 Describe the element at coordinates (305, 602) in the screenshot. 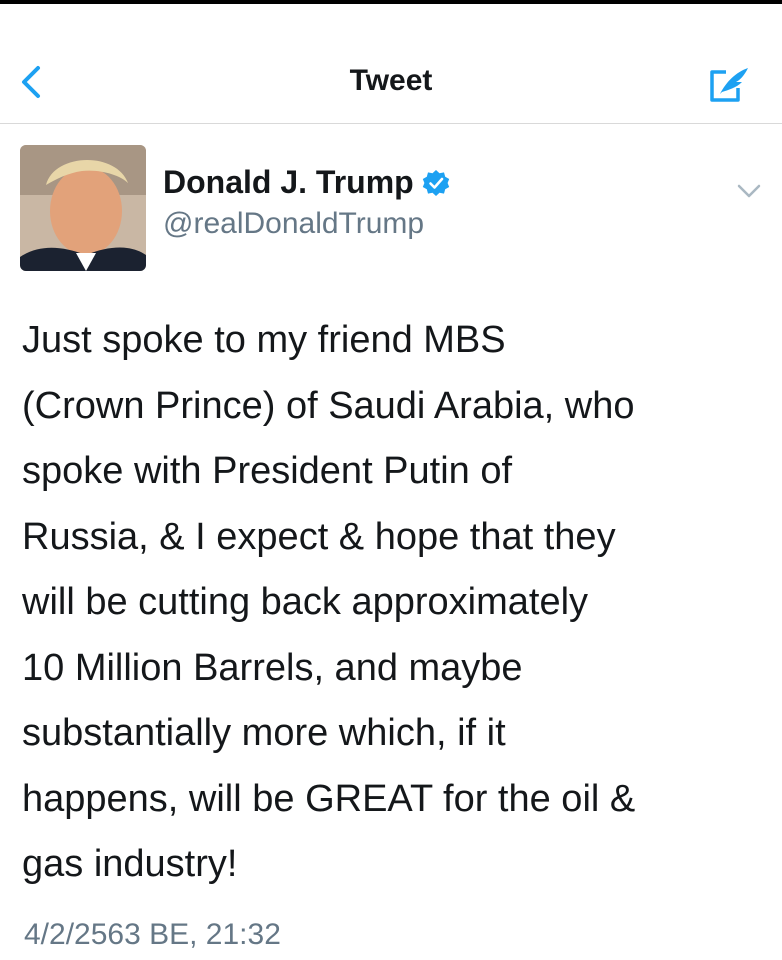

I see `tweet-text-line: will be cutting back approximately` at that location.